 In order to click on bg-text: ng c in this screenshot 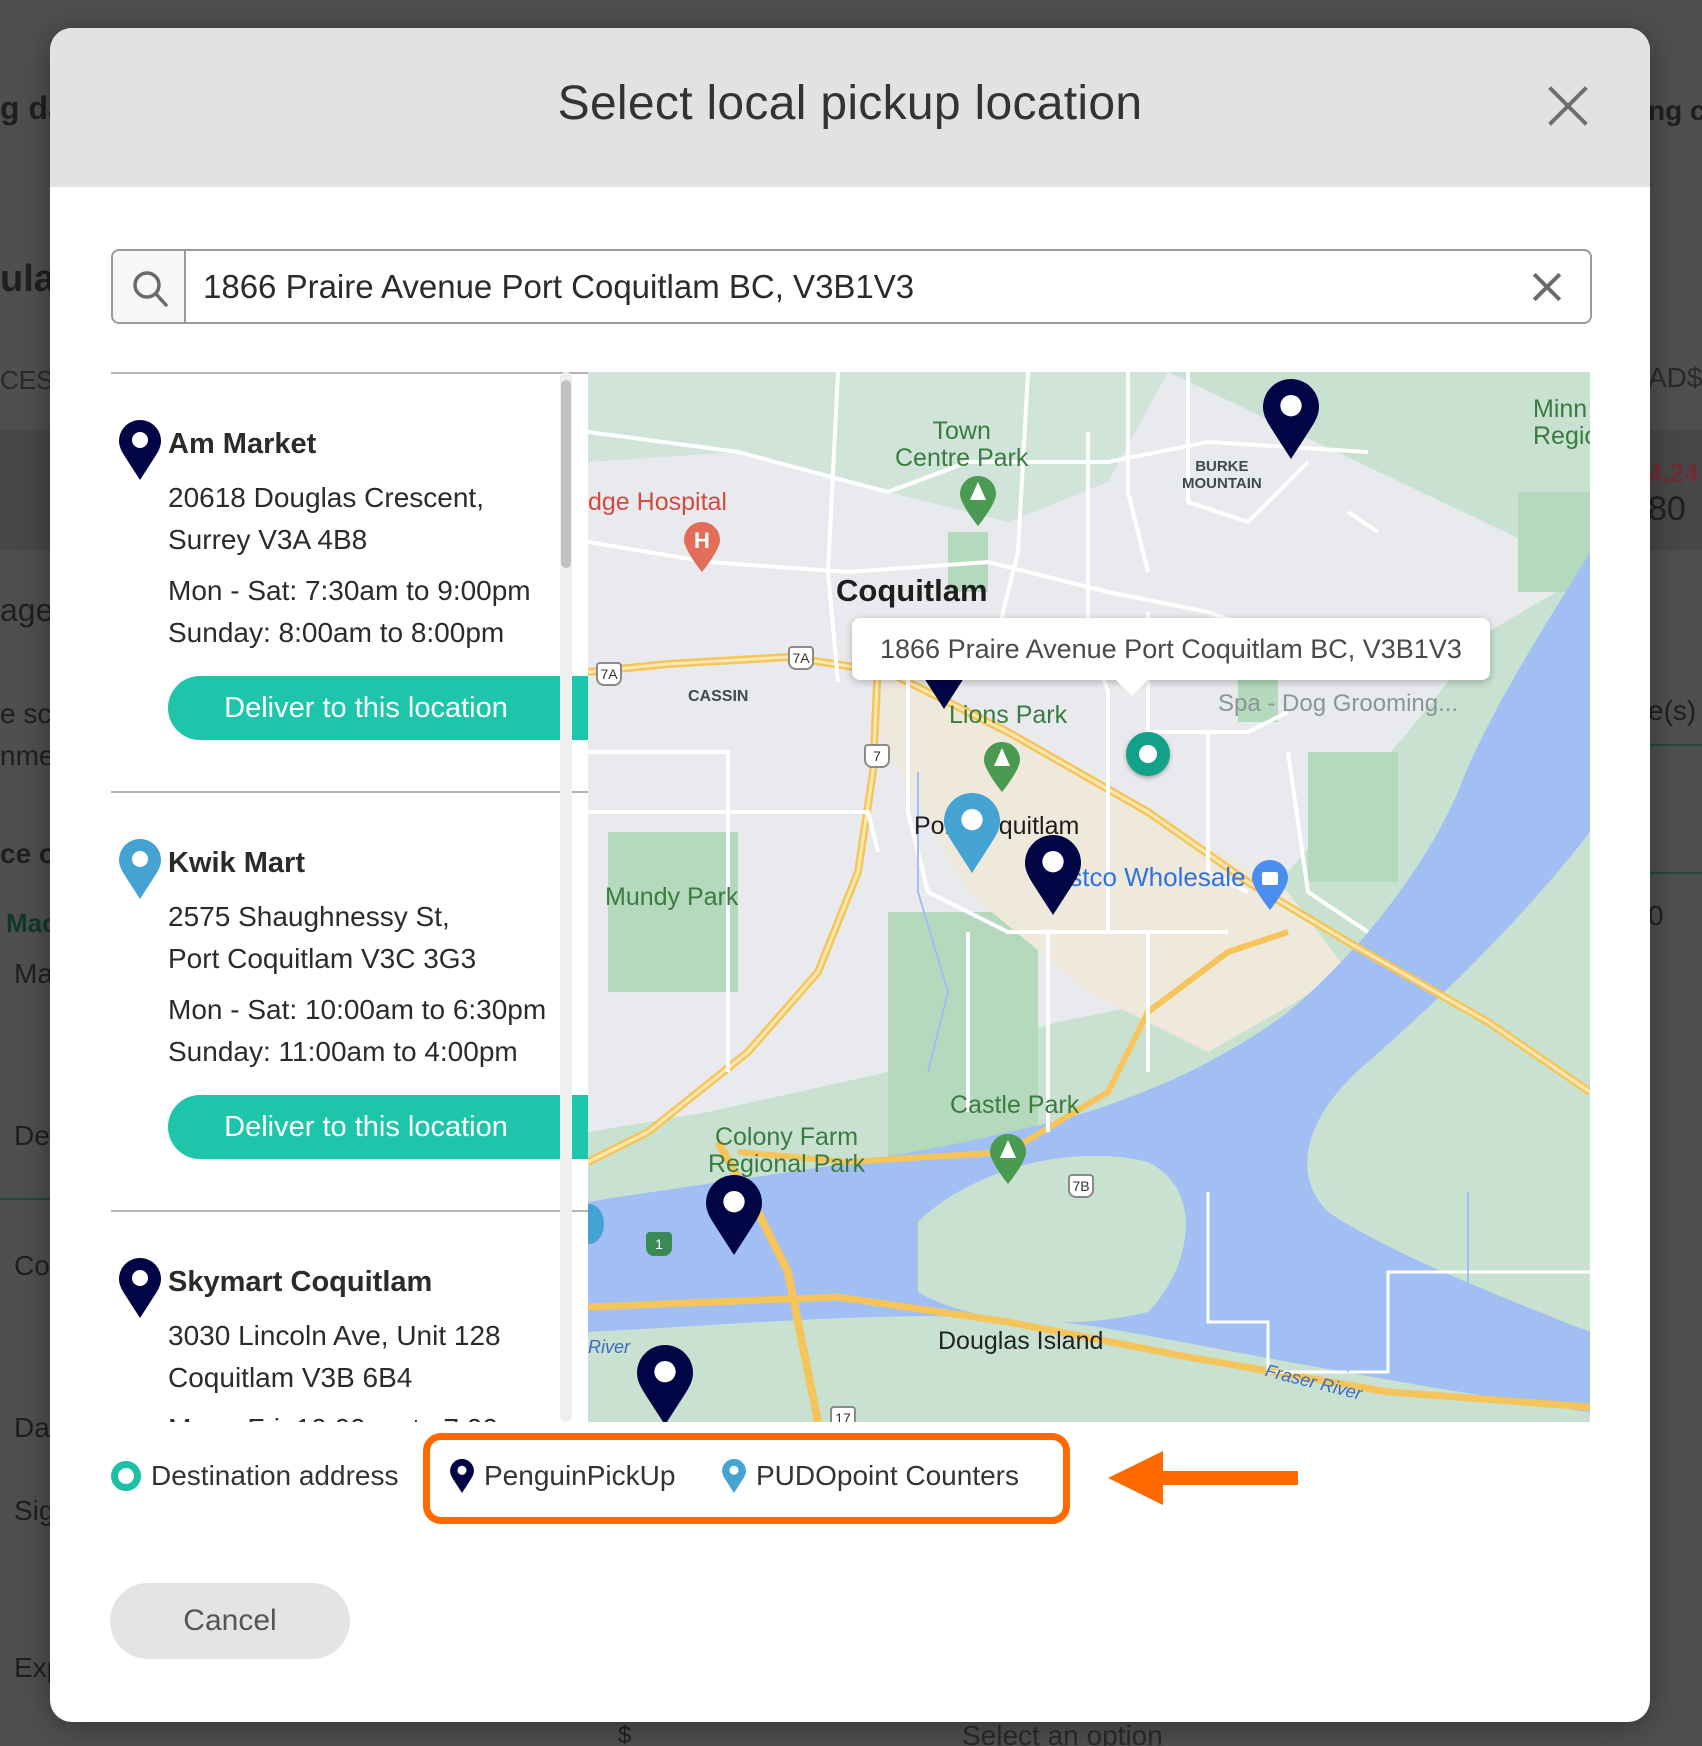, I will do `click(1675, 110)`.